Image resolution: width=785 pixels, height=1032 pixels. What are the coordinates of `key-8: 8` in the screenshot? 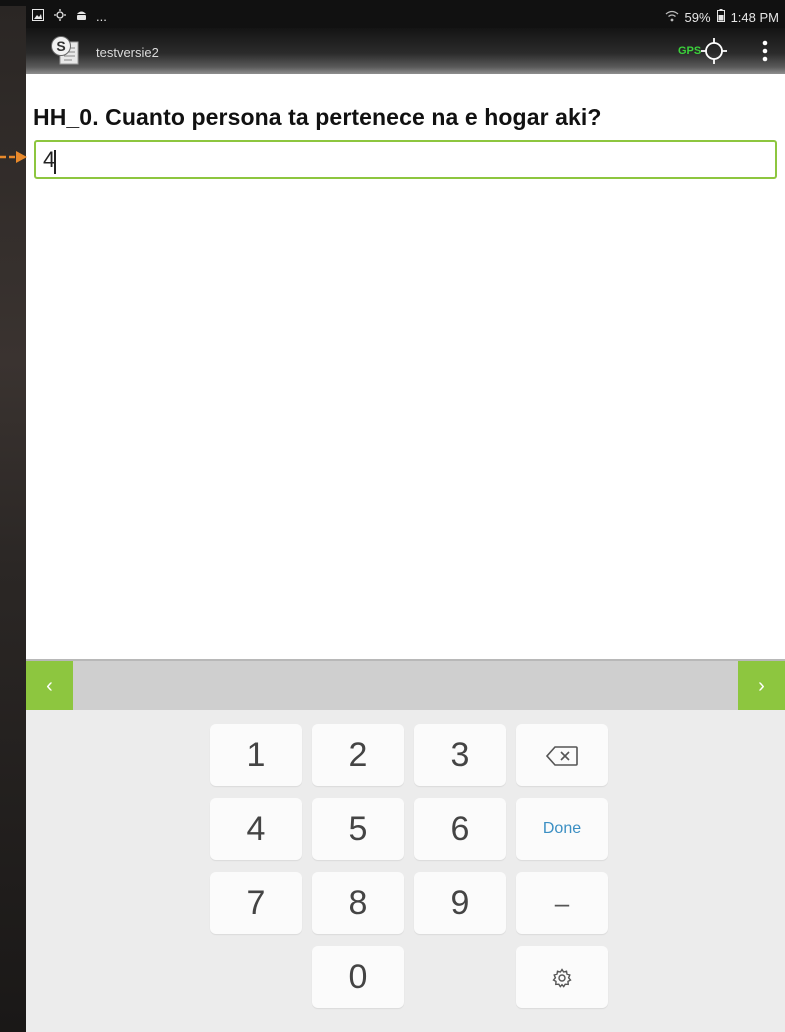 It's located at (358, 903).